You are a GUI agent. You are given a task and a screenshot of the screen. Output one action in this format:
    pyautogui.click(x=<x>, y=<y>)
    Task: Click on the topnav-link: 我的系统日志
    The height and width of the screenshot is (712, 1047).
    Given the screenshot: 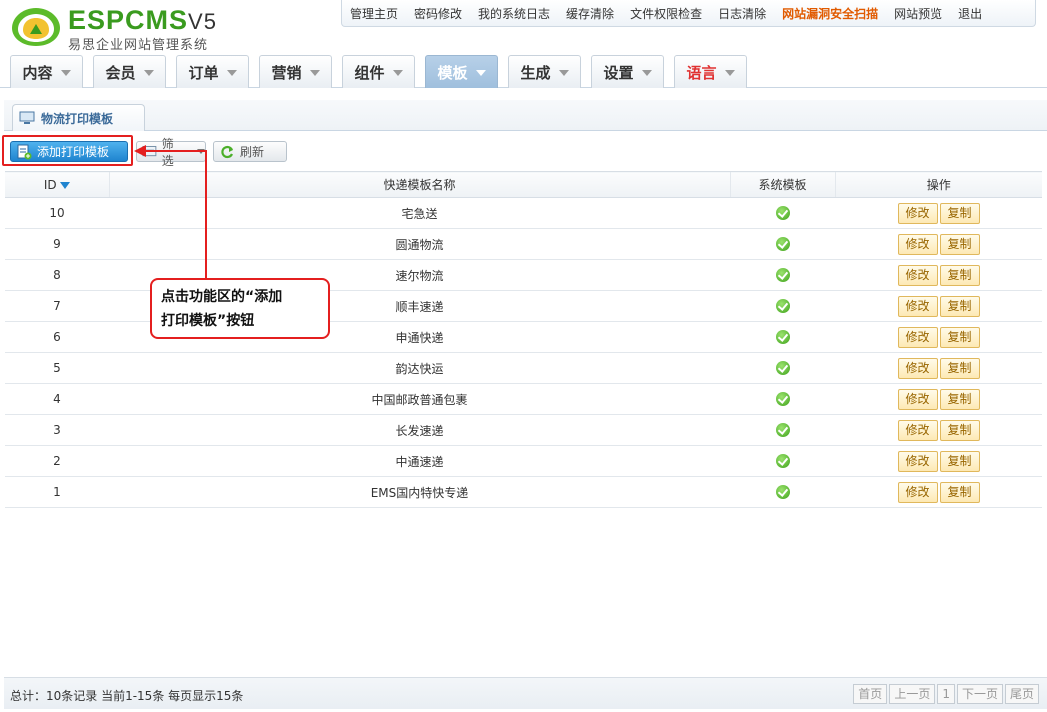 What is the action you would take?
    pyautogui.click(x=514, y=13)
    